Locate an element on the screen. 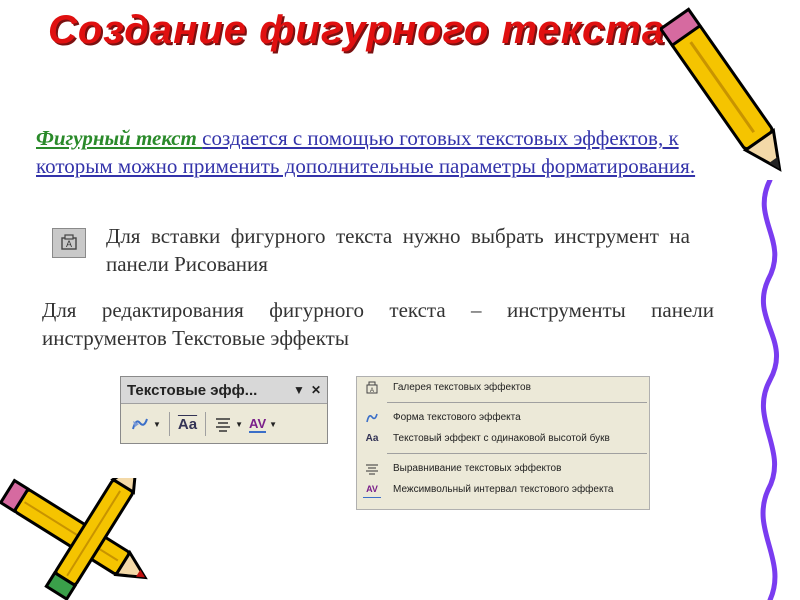 Image resolution: width=800 pixels, height=600 pixels. fontwork-alignment-button: ▼ is located at coordinates (228, 424).